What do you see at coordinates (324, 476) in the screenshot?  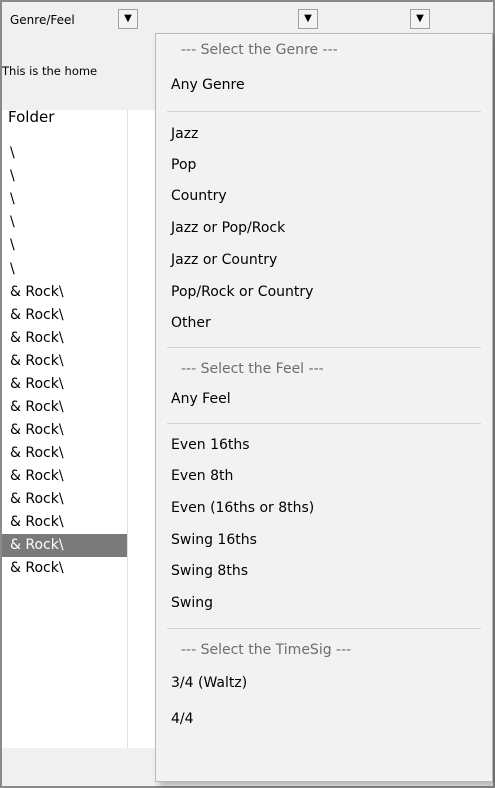 I see `menu-item-feel: Even 8th` at bounding box center [324, 476].